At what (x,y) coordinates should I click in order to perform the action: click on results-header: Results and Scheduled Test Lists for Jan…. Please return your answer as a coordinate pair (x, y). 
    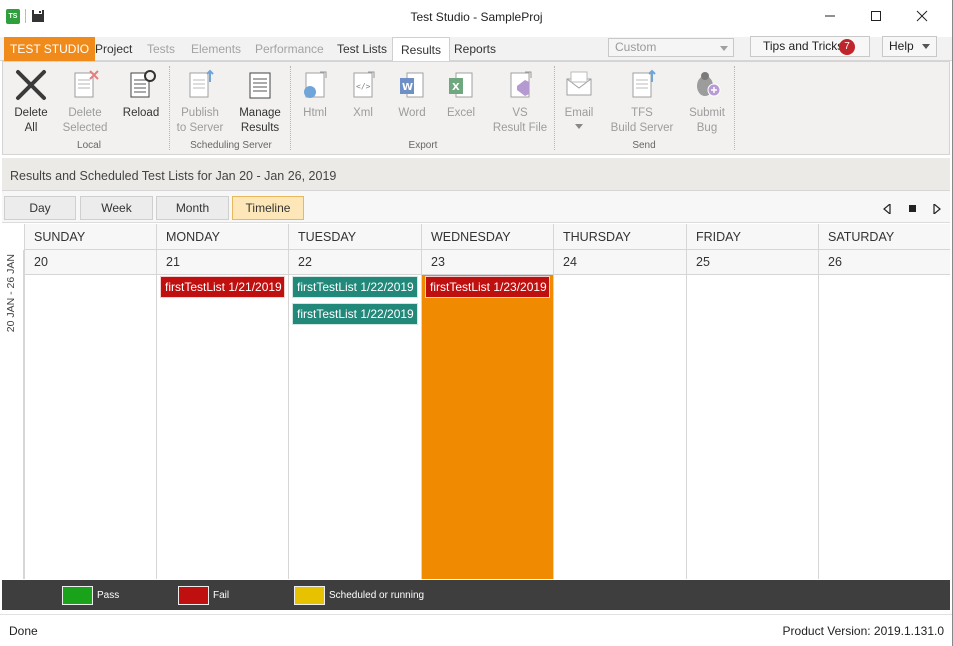
    Looking at the image, I should click on (476, 174).